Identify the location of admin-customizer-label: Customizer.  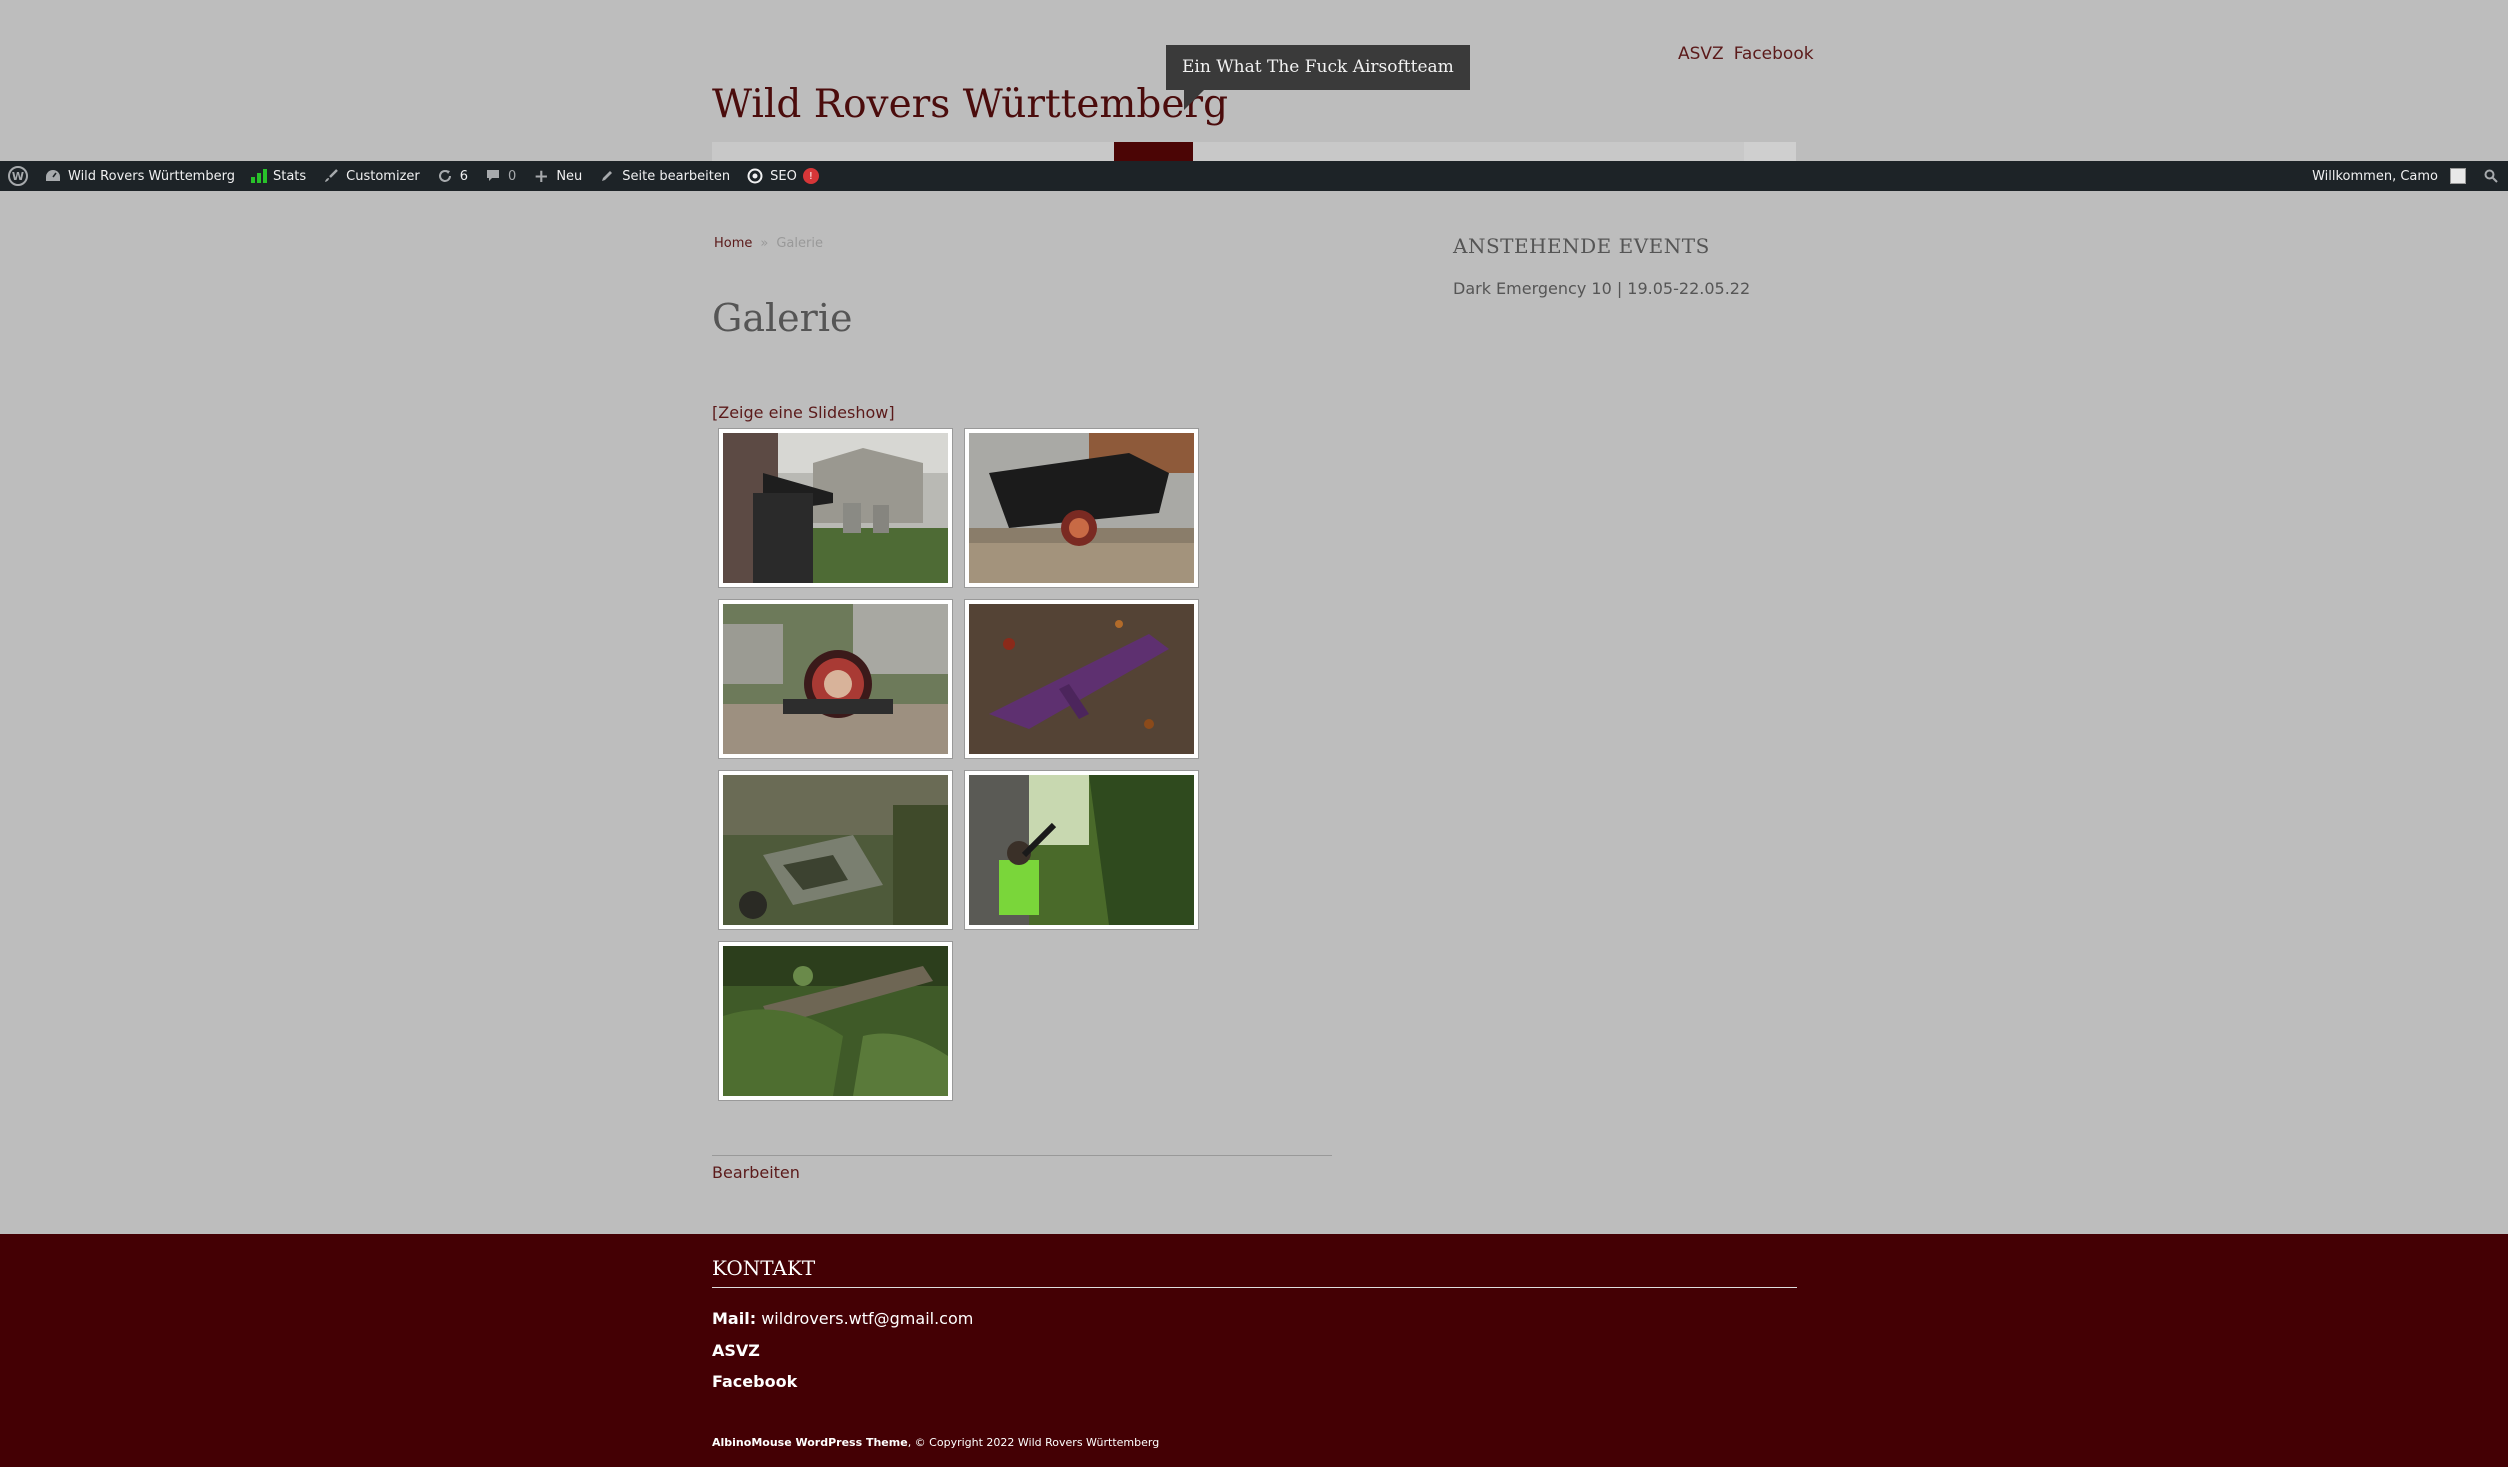
(383, 176).